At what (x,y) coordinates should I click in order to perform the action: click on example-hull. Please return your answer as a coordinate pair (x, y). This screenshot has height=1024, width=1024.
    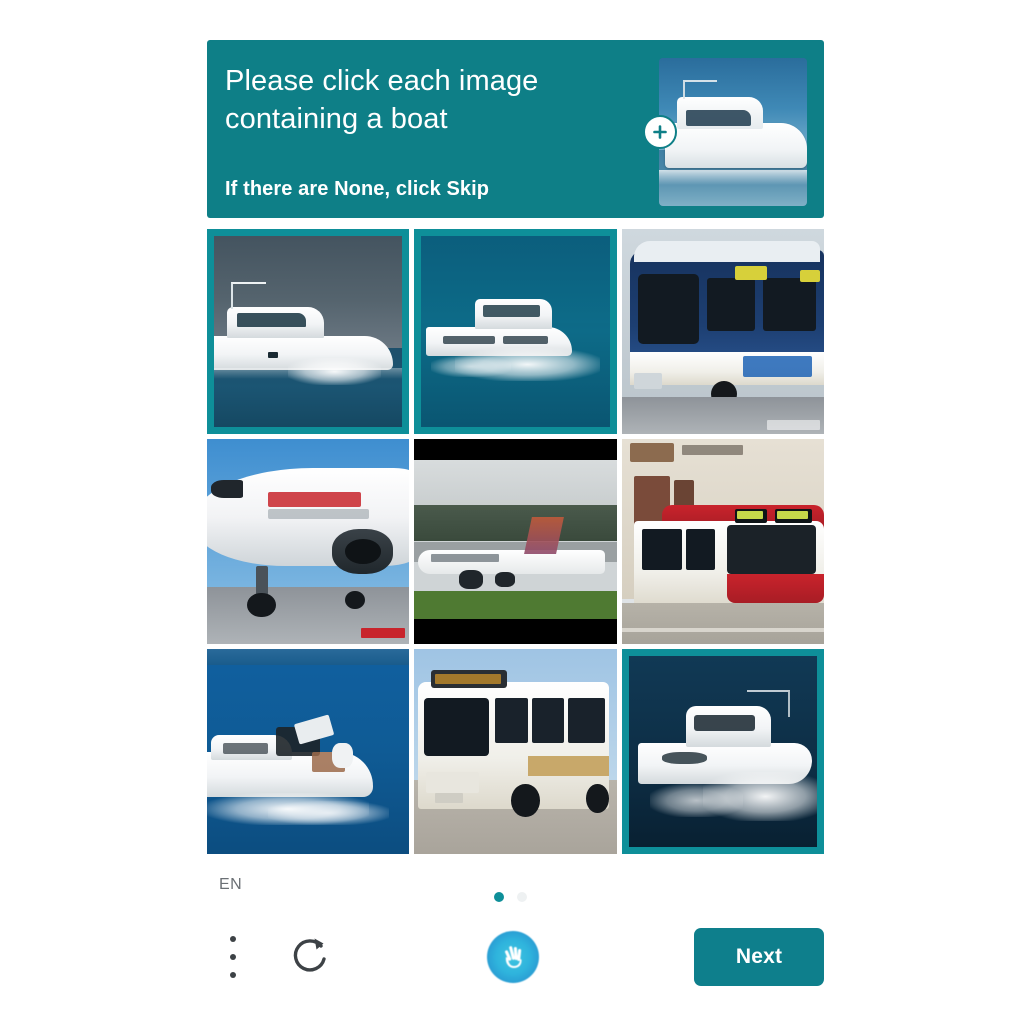
    Looking at the image, I should click on (735, 145).